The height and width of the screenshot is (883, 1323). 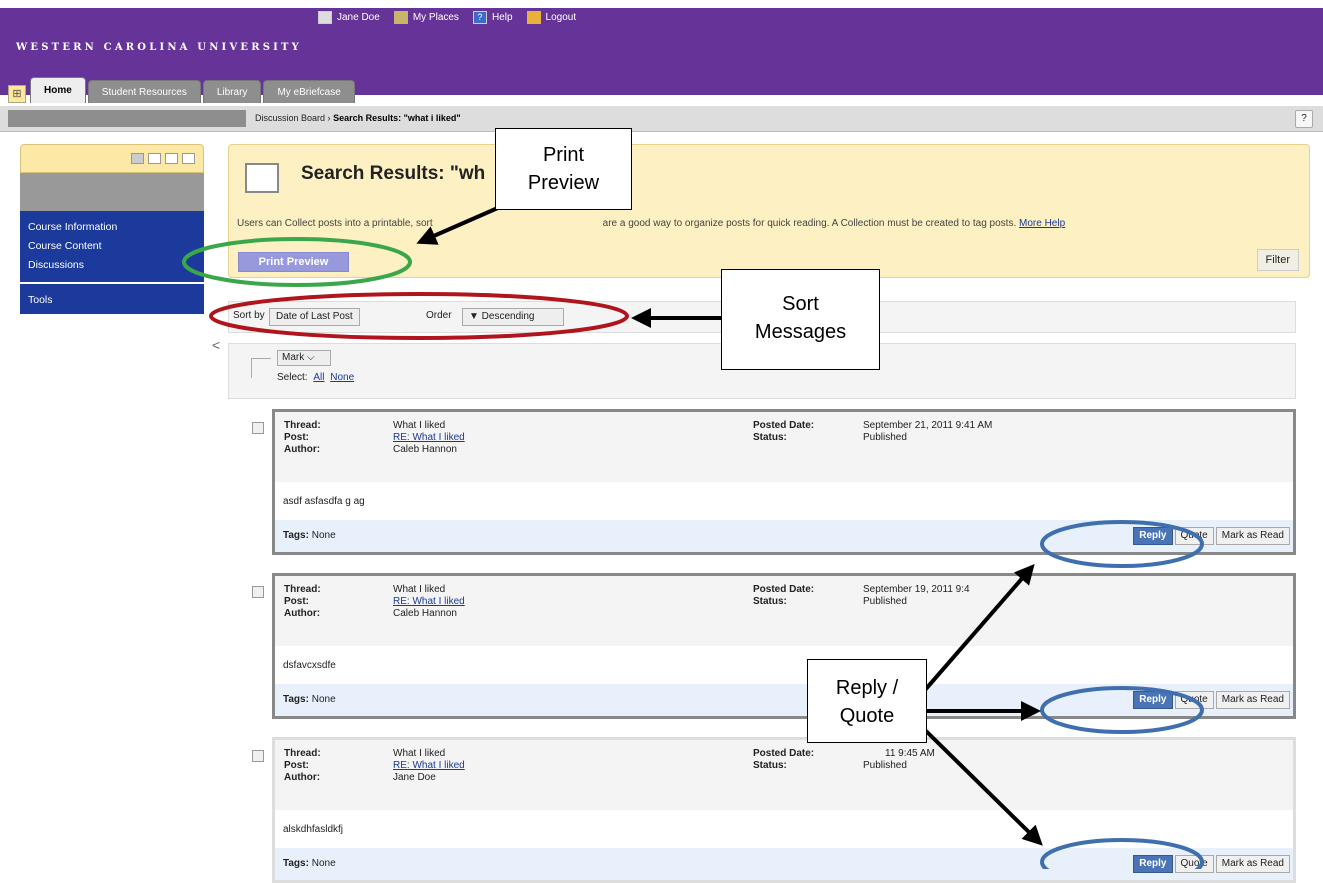 What do you see at coordinates (1277, 260) in the screenshot?
I see `filter-button: Filter` at bounding box center [1277, 260].